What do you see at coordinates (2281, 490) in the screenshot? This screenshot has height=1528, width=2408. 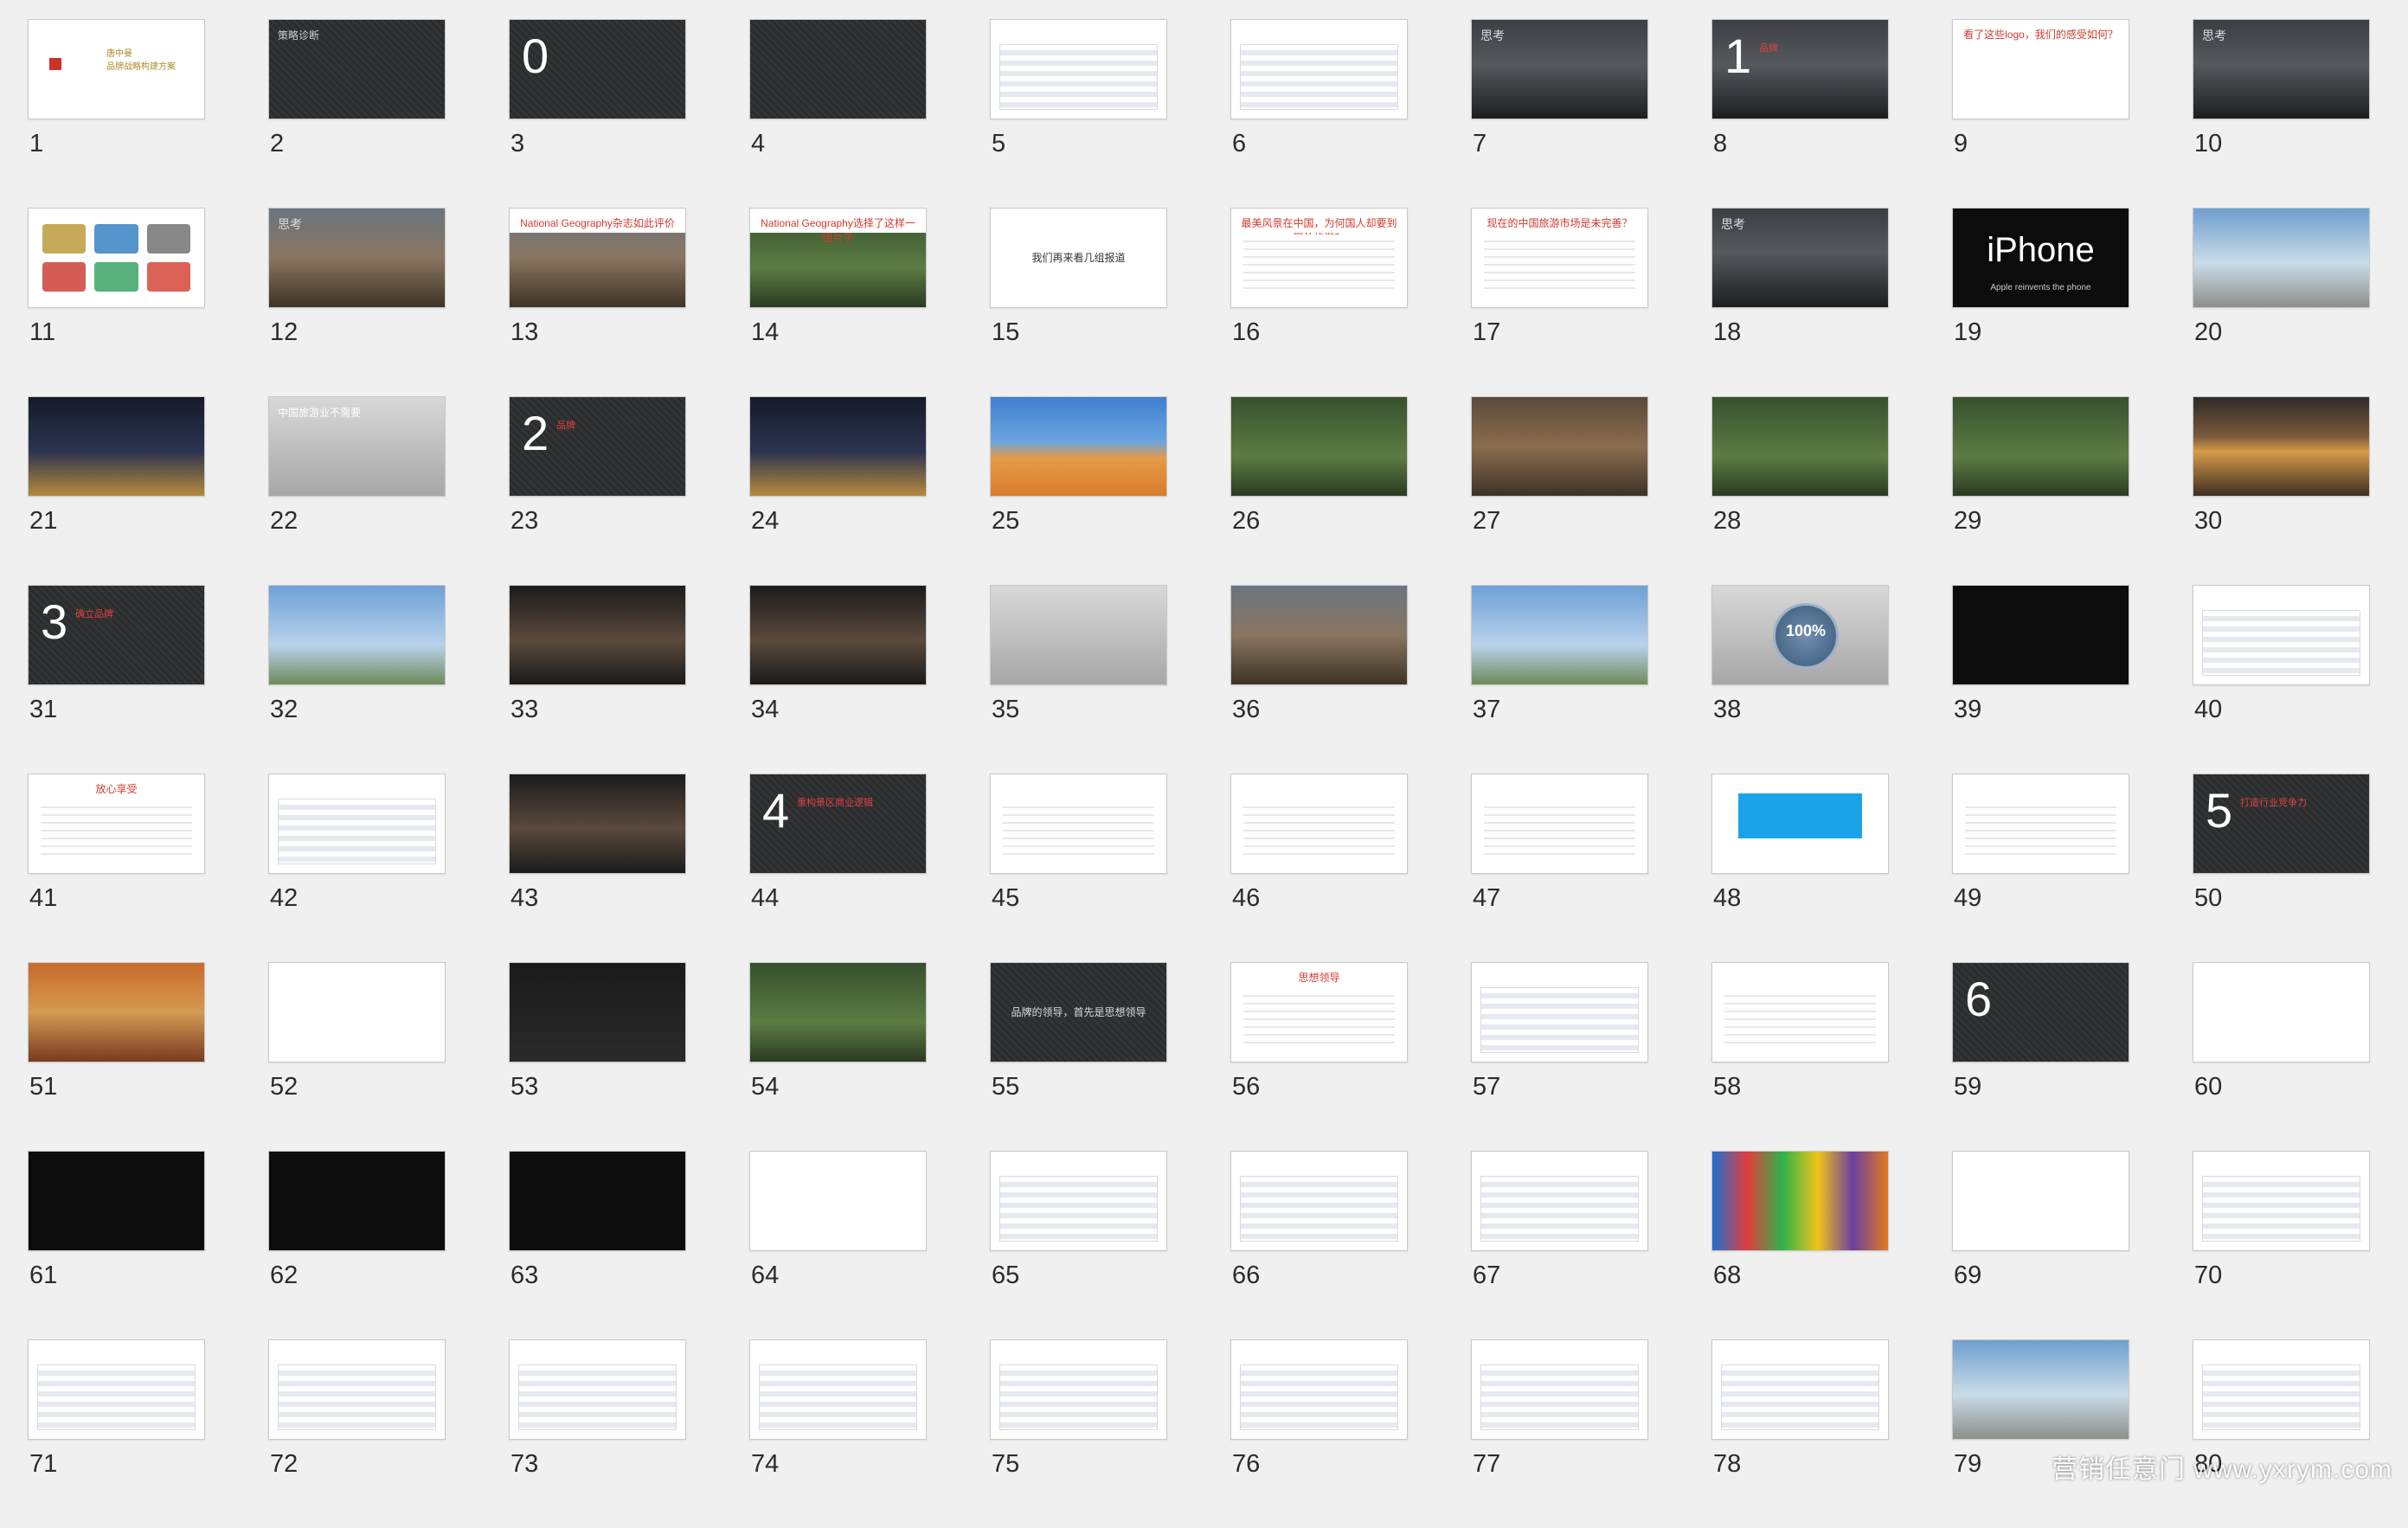 I see `slide-thumbnail-cell: 30` at bounding box center [2281, 490].